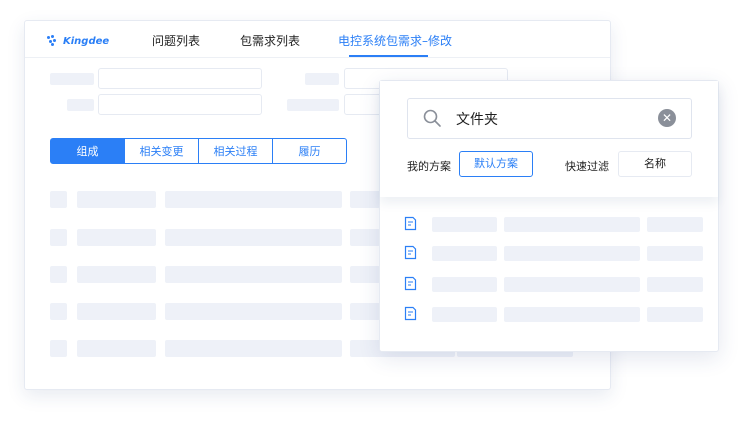 This screenshot has height=427, width=750. What do you see at coordinates (395, 40) in the screenshot?
I see `tab-ecu-package-edit: 电控系统包需求–修改` at bounding box center [395, 40].